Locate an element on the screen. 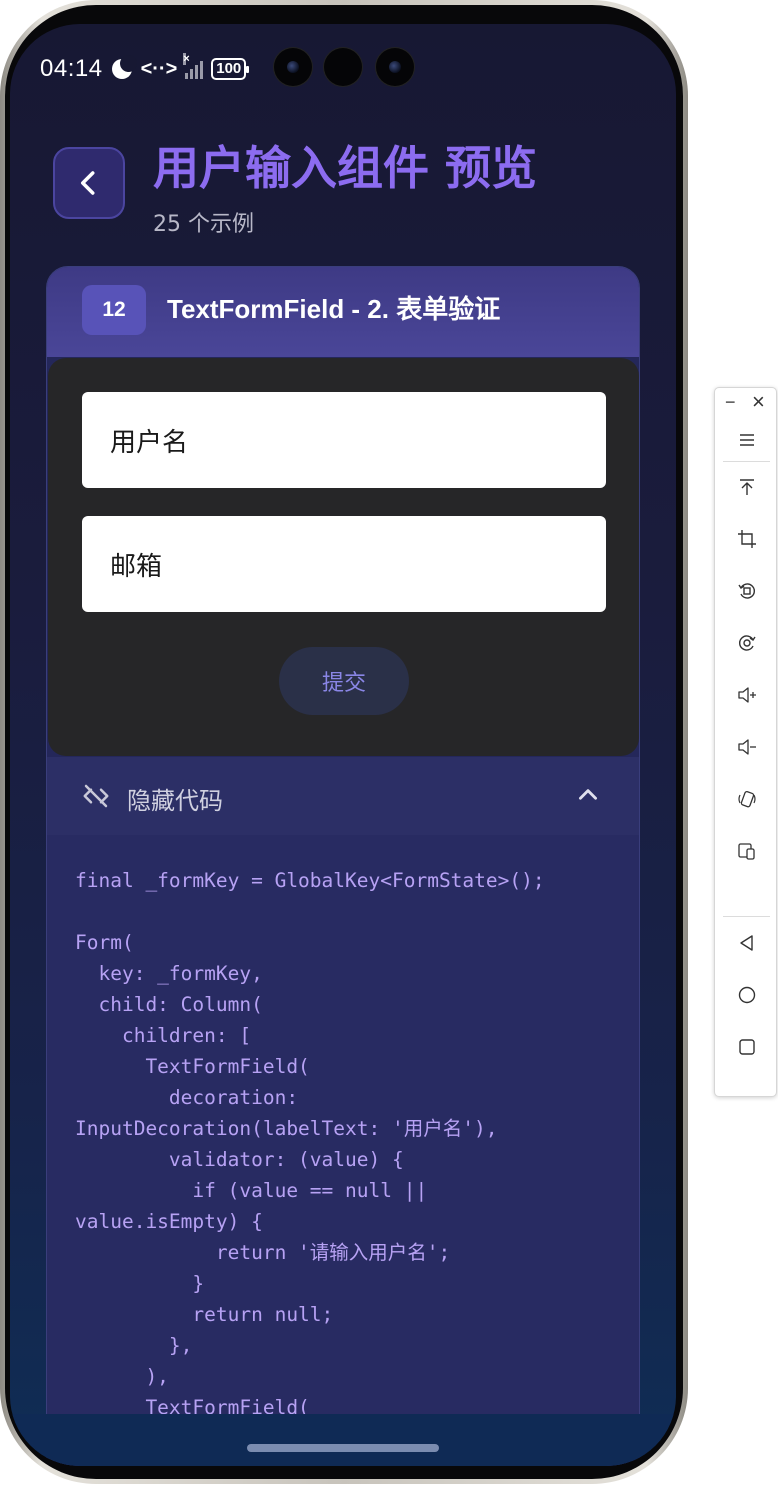  camera-sensor-icon is located at coordinates (343, 67).